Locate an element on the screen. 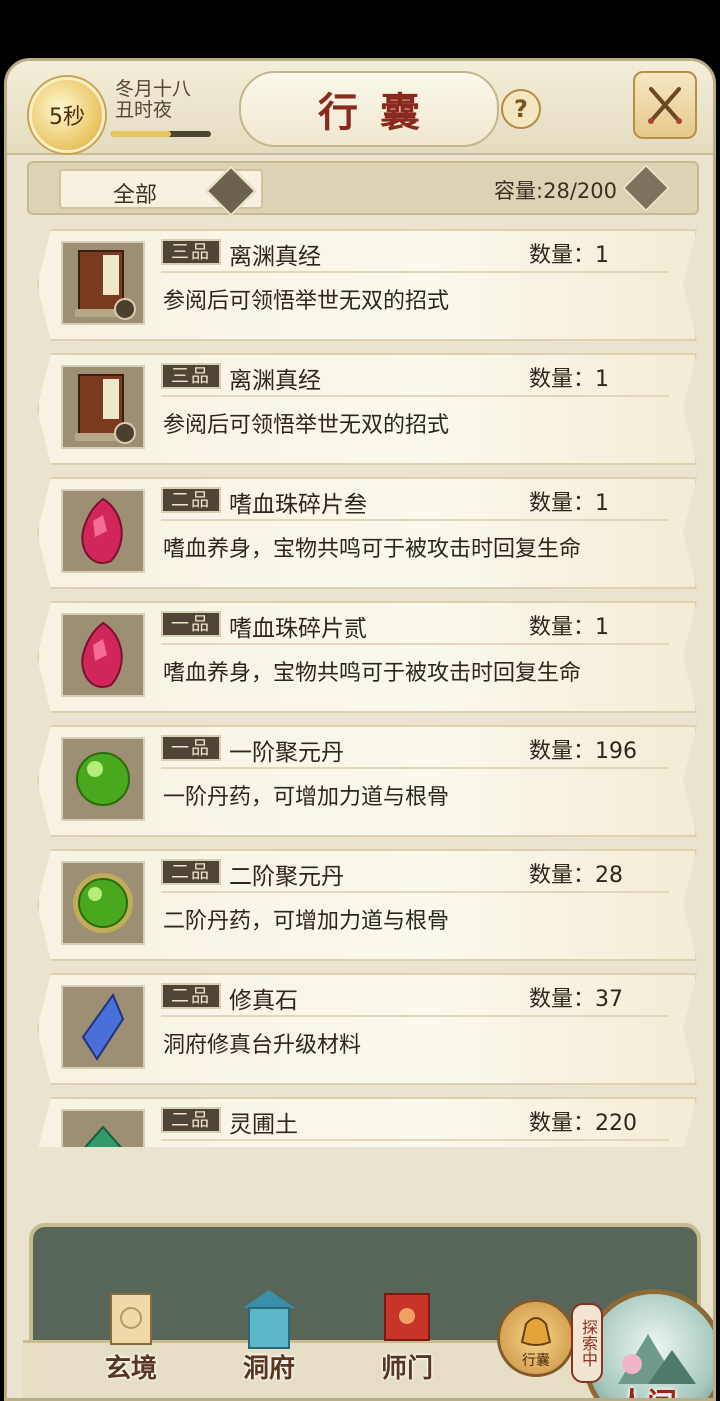  date-line1: 冬月十八 is located at coordinates (153, 89).